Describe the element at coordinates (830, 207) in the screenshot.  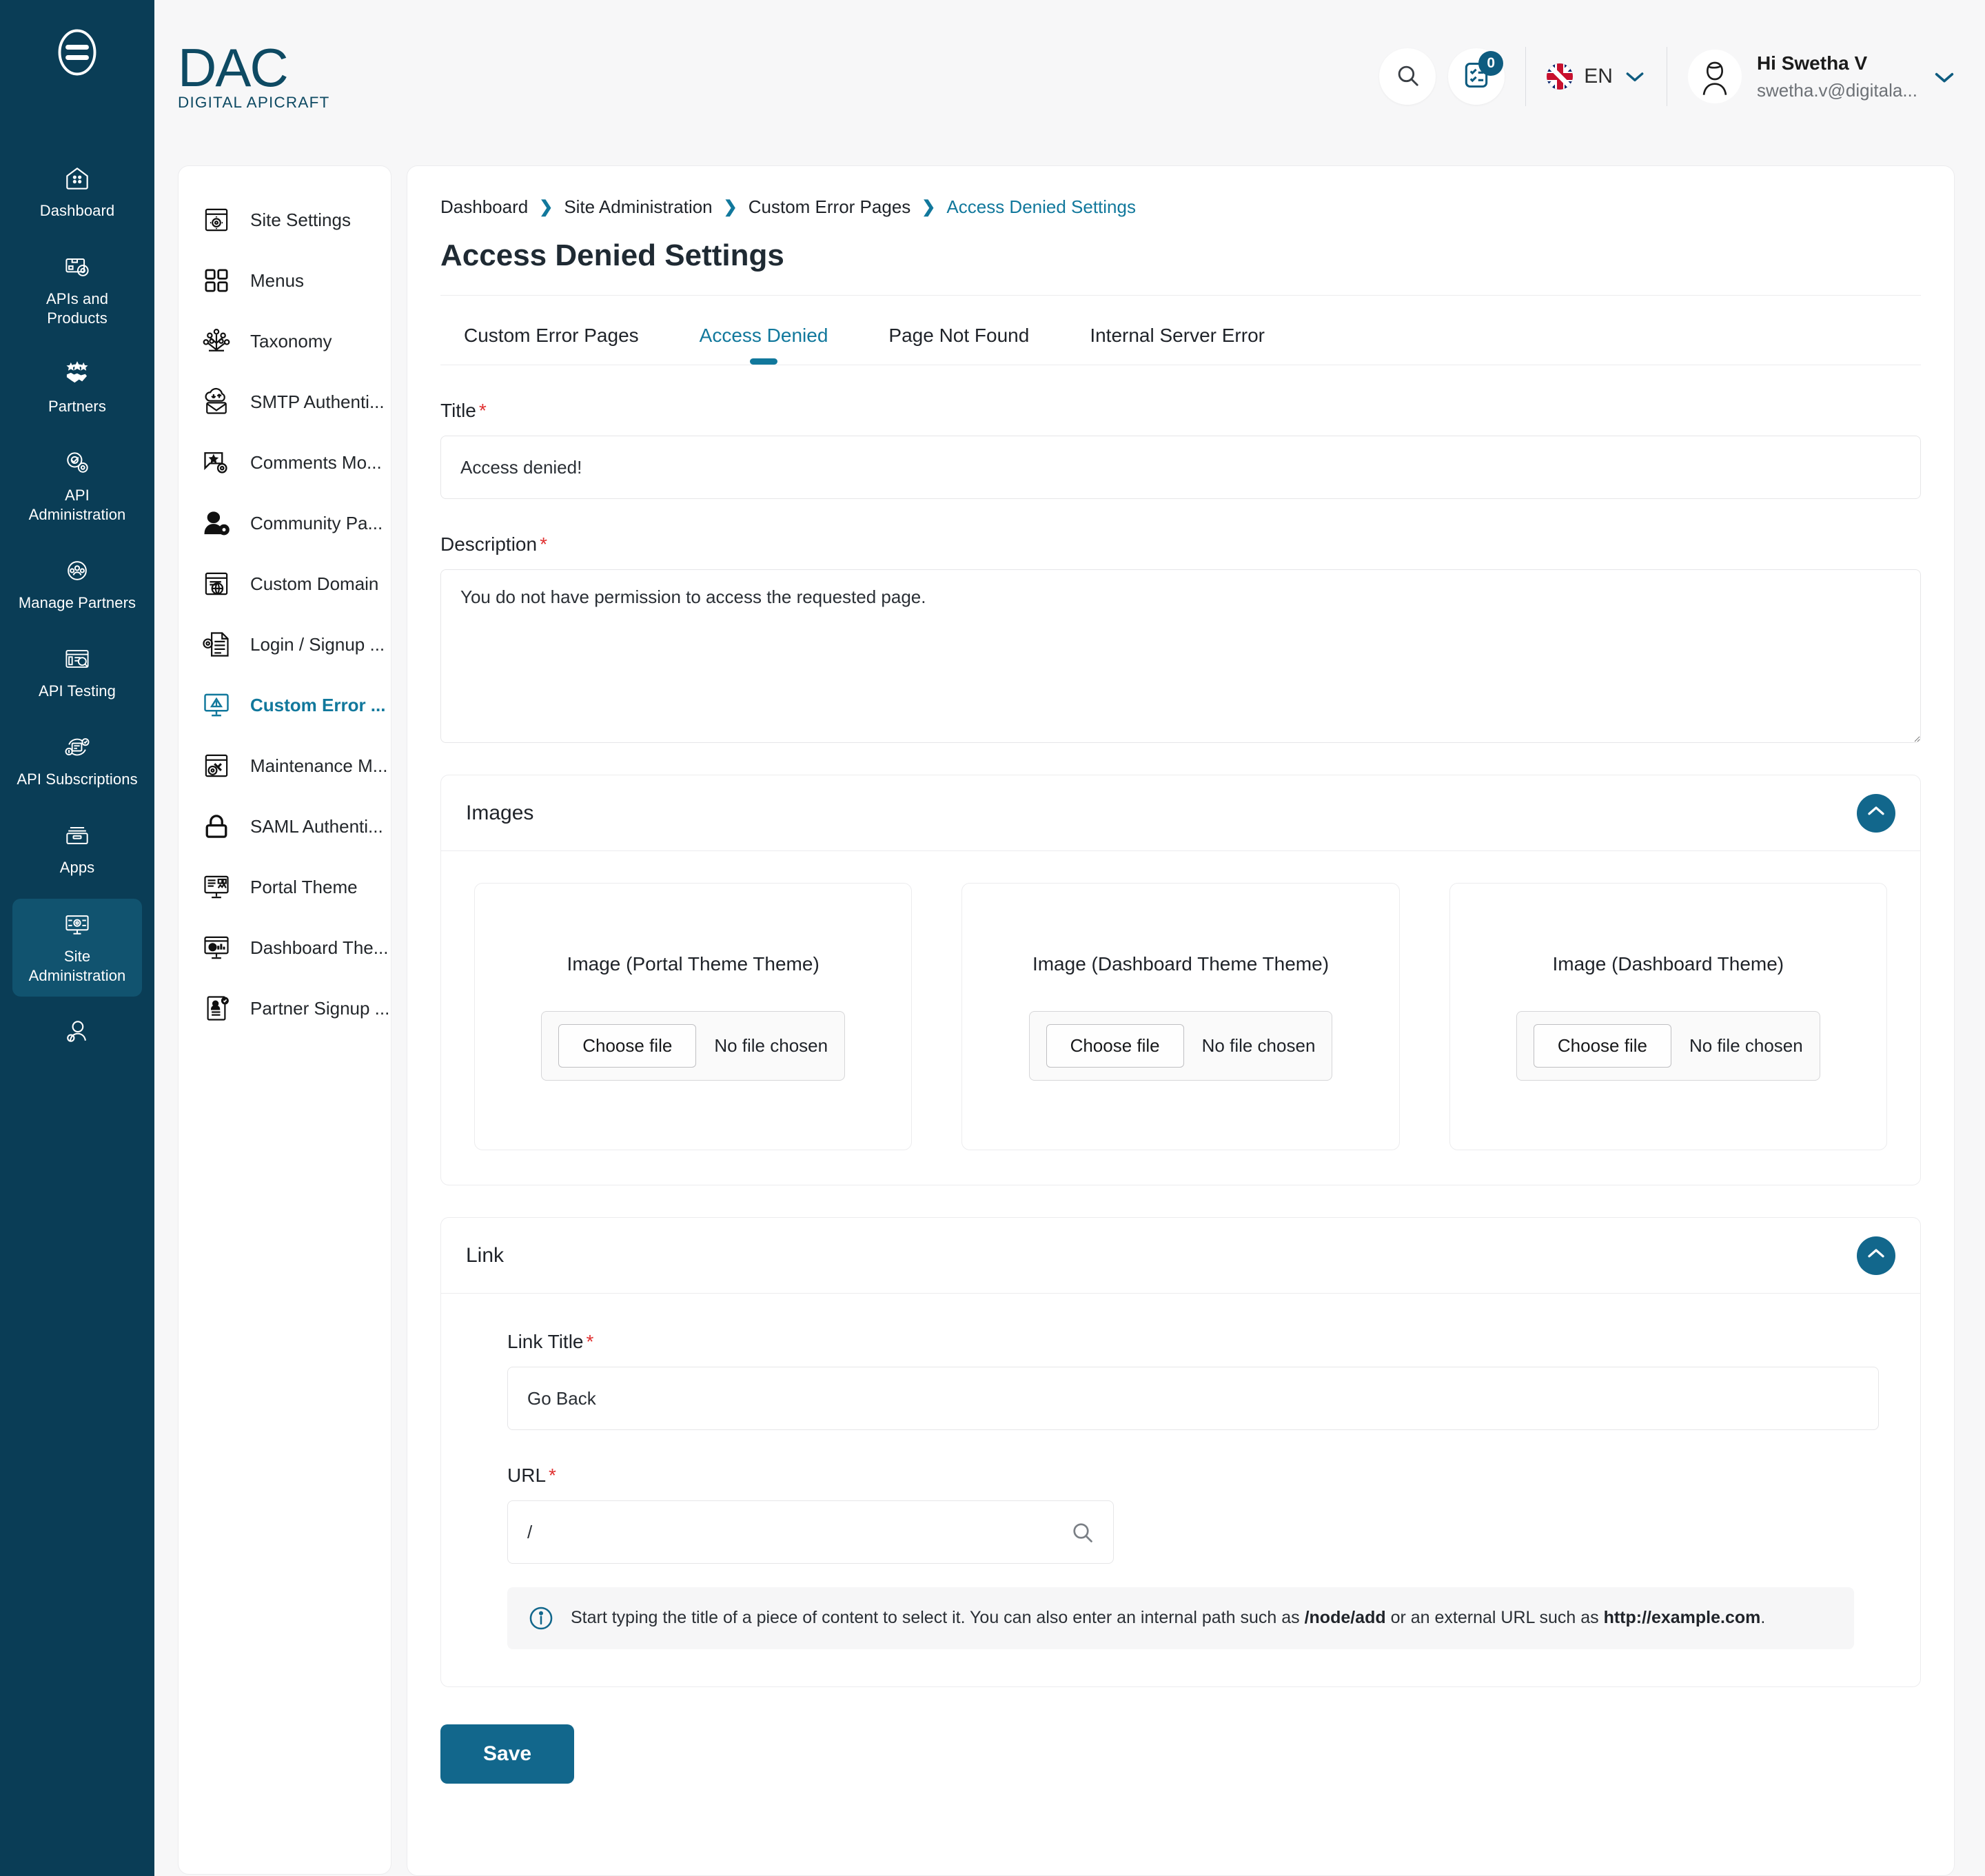
I see `breadcrumb-item-custom-error-pages: Custom Error Pages` at that location.